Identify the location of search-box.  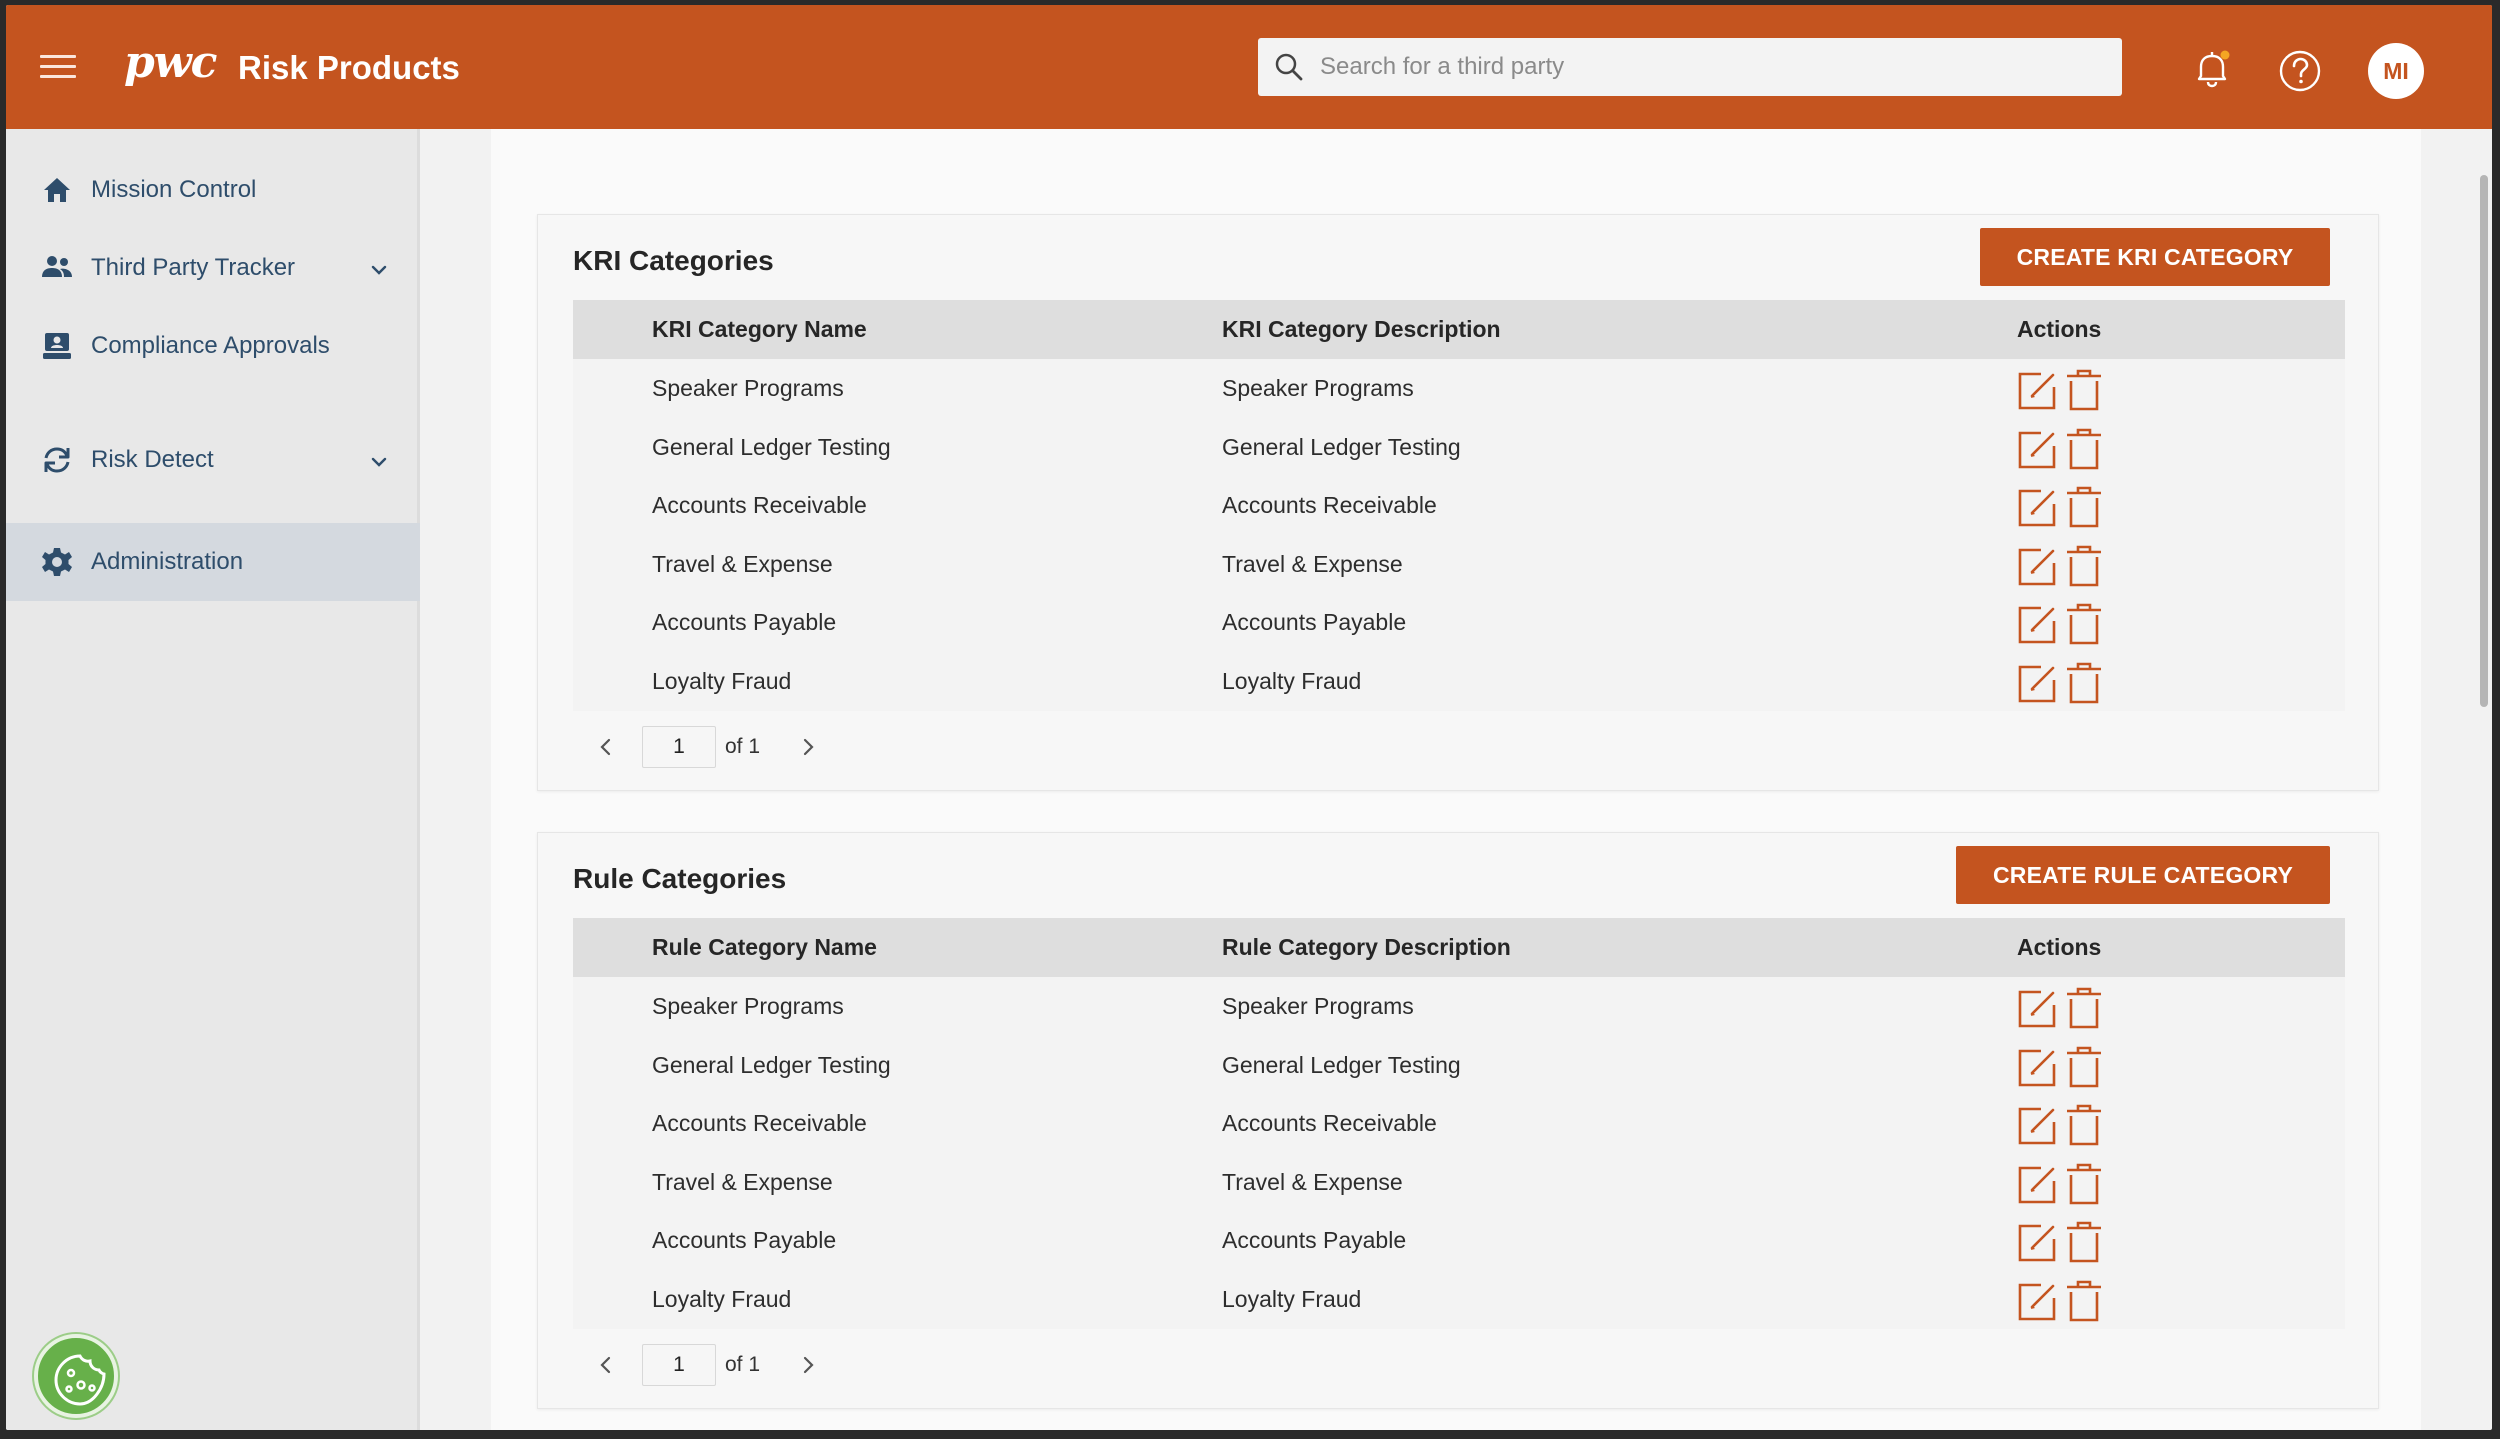
(1690, 67).